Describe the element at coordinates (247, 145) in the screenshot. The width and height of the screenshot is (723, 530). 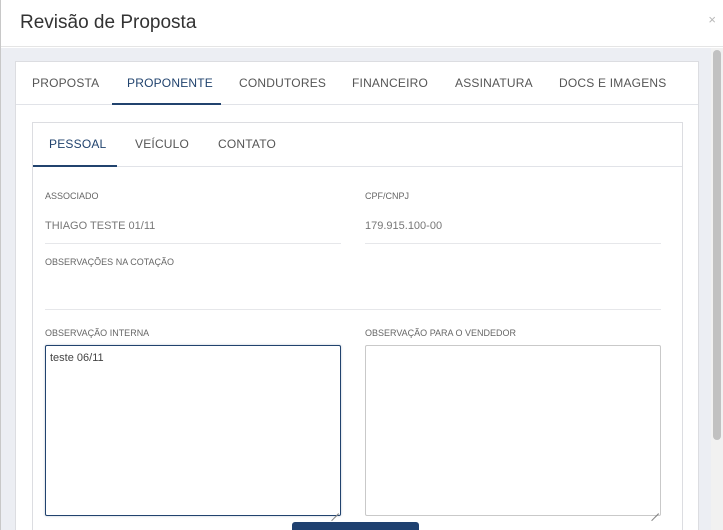
I see `tab-contato: CONTATO` at that location.